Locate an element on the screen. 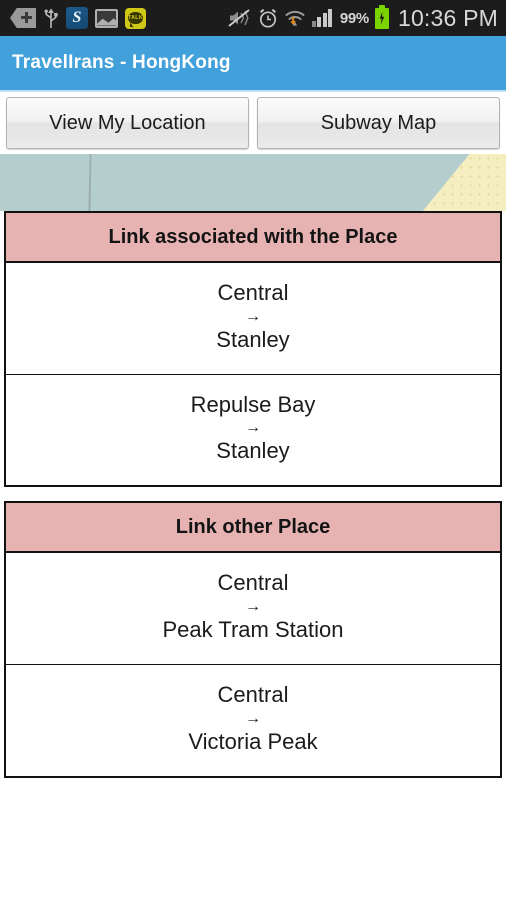 Image resolution: width=506 pixels, height=900 pixels. kakaotalk-icon: TALK is located at coordinates (135, 18).